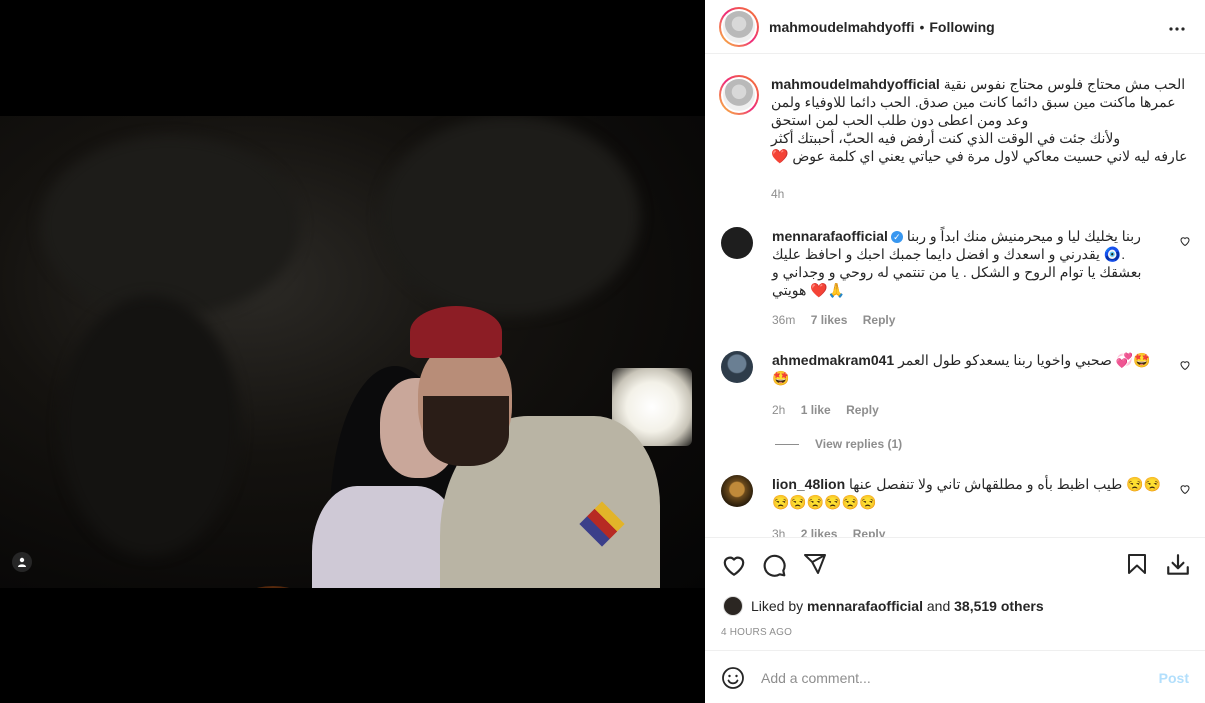 Image resolution: width=1205 pixels, height=703 pixels. I want to click on action-bar, so click(955, 566).